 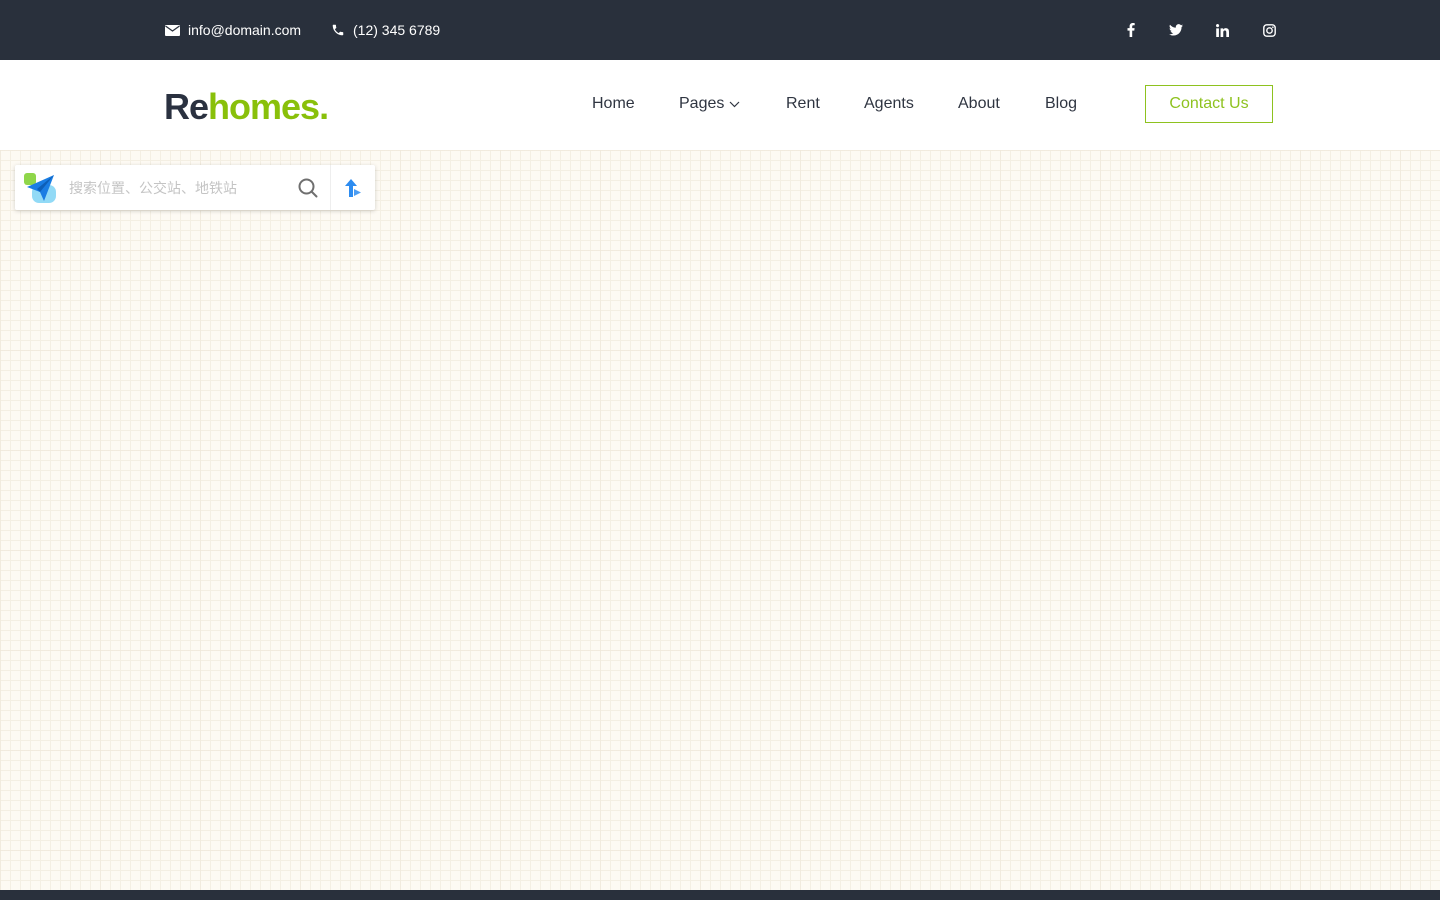 What do you see at coordinates (1269, 30) in the screenshot?
I see `instagram-icon` at bounding box center [1269, 30].